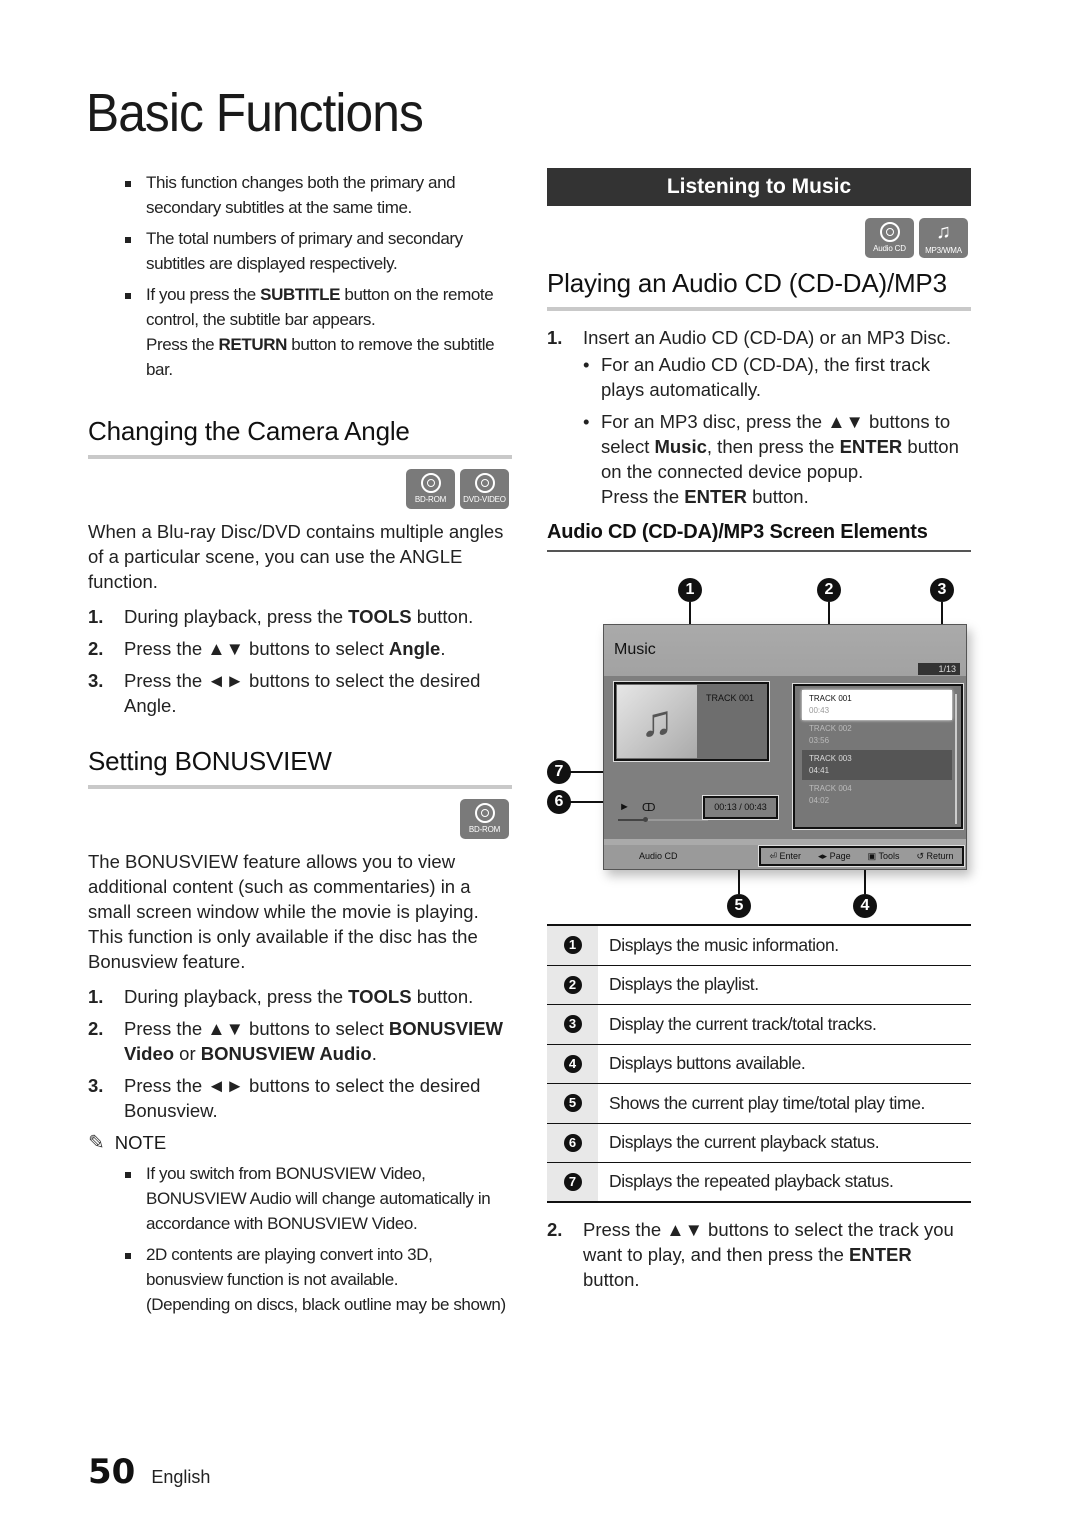  Describe the element at coordinates (872, 855) in the screenshot. I see `tools-icon: ▣` at that location.